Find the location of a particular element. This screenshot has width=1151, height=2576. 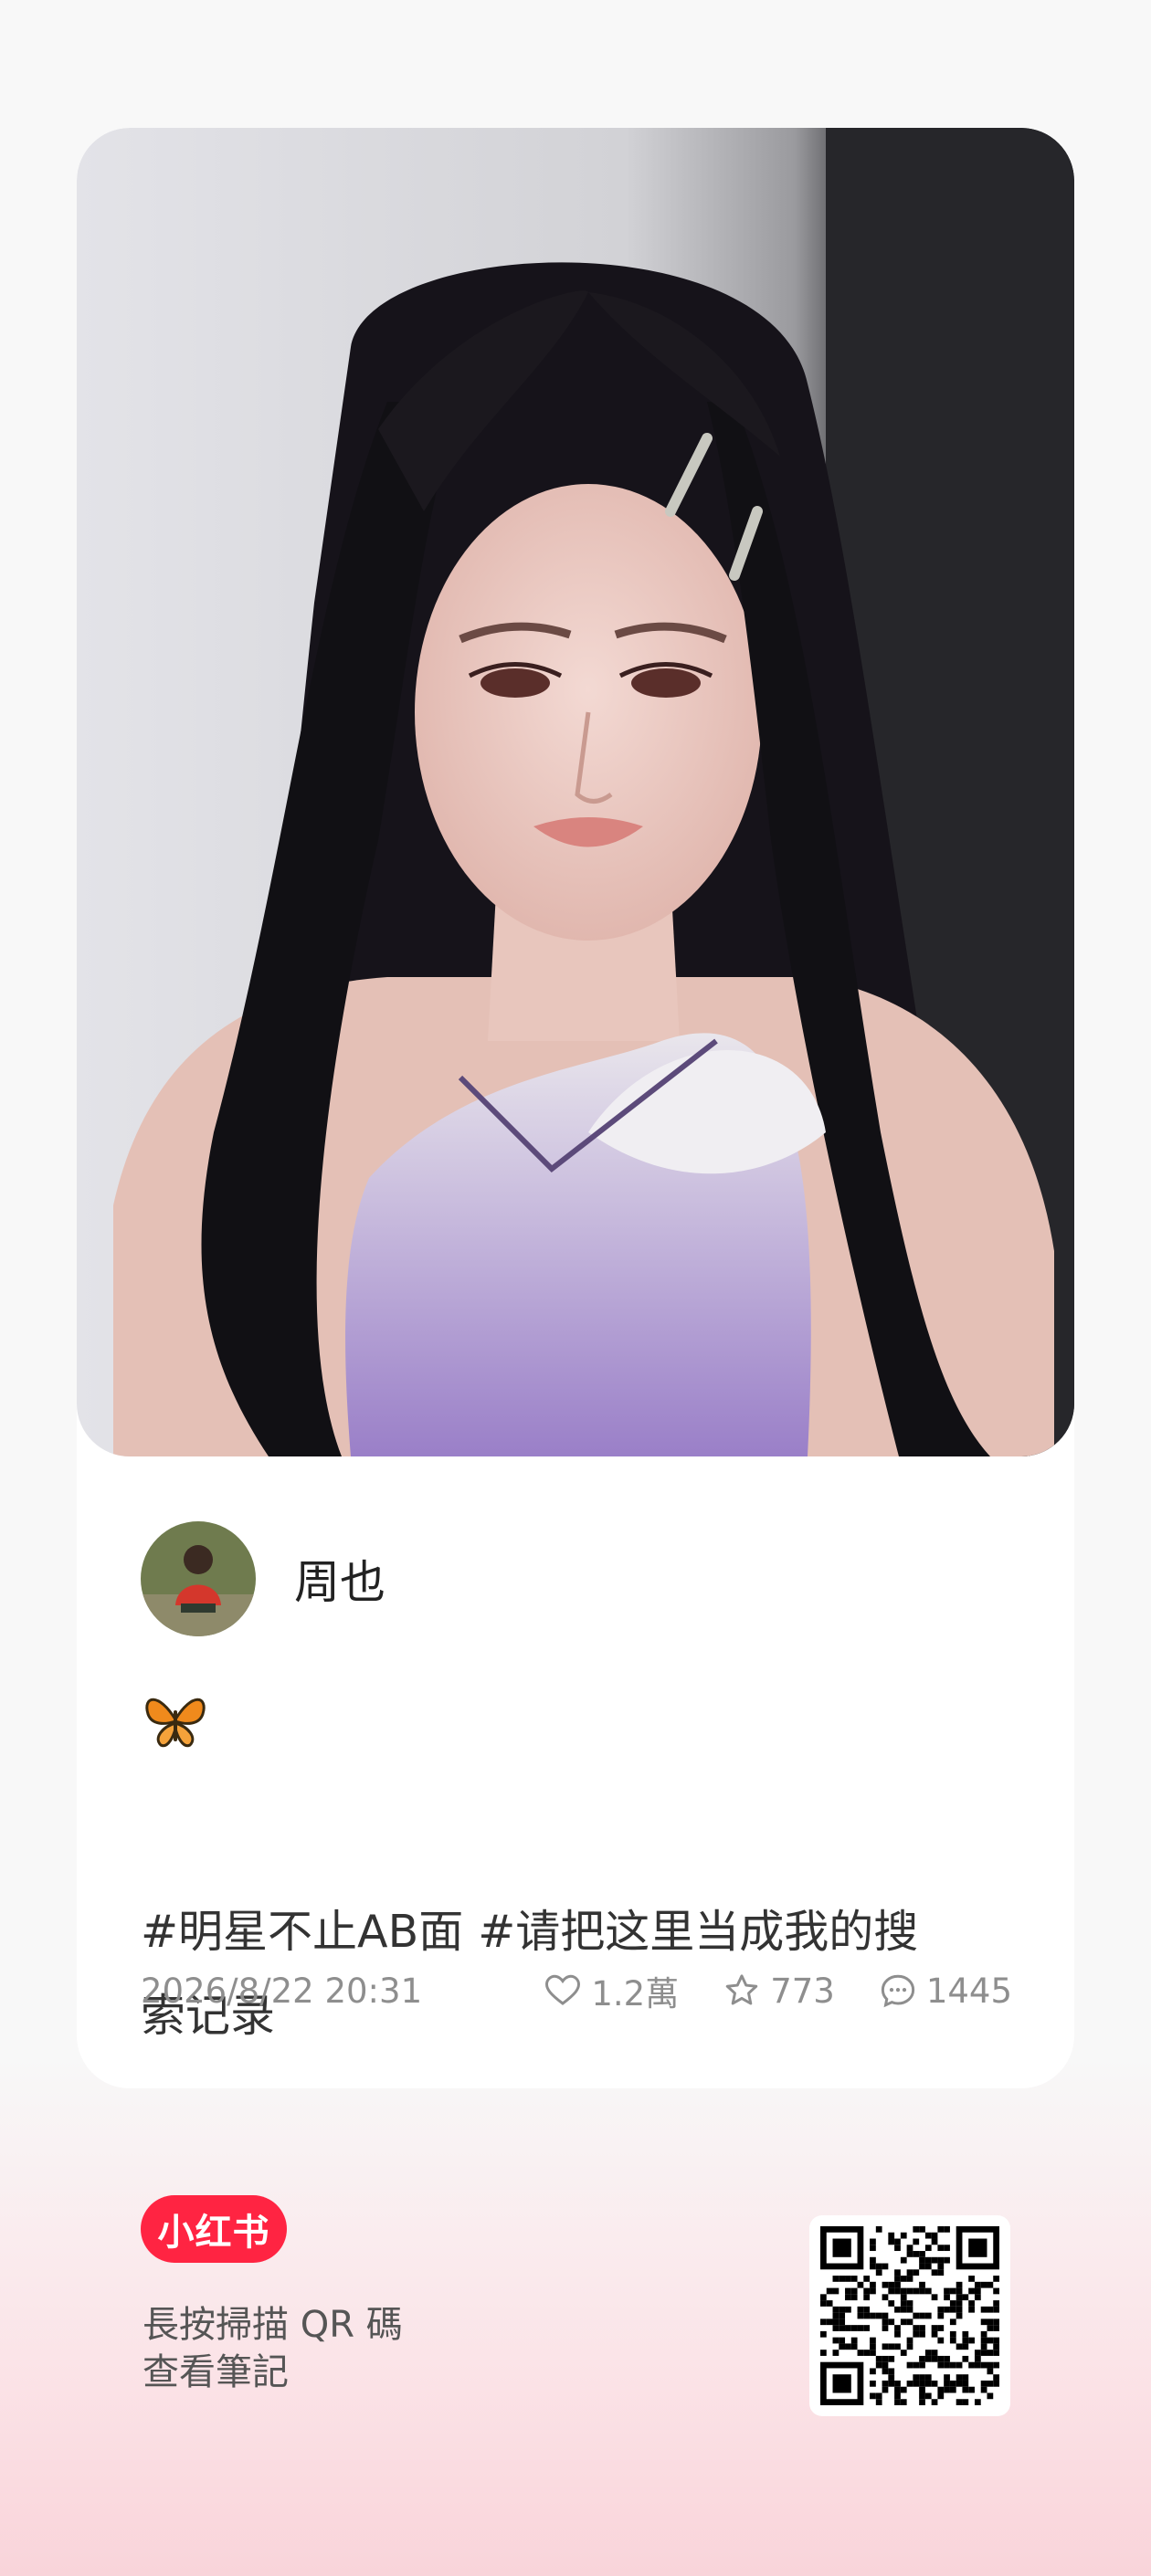

avatar-image is located at coordinates (198, 1578).